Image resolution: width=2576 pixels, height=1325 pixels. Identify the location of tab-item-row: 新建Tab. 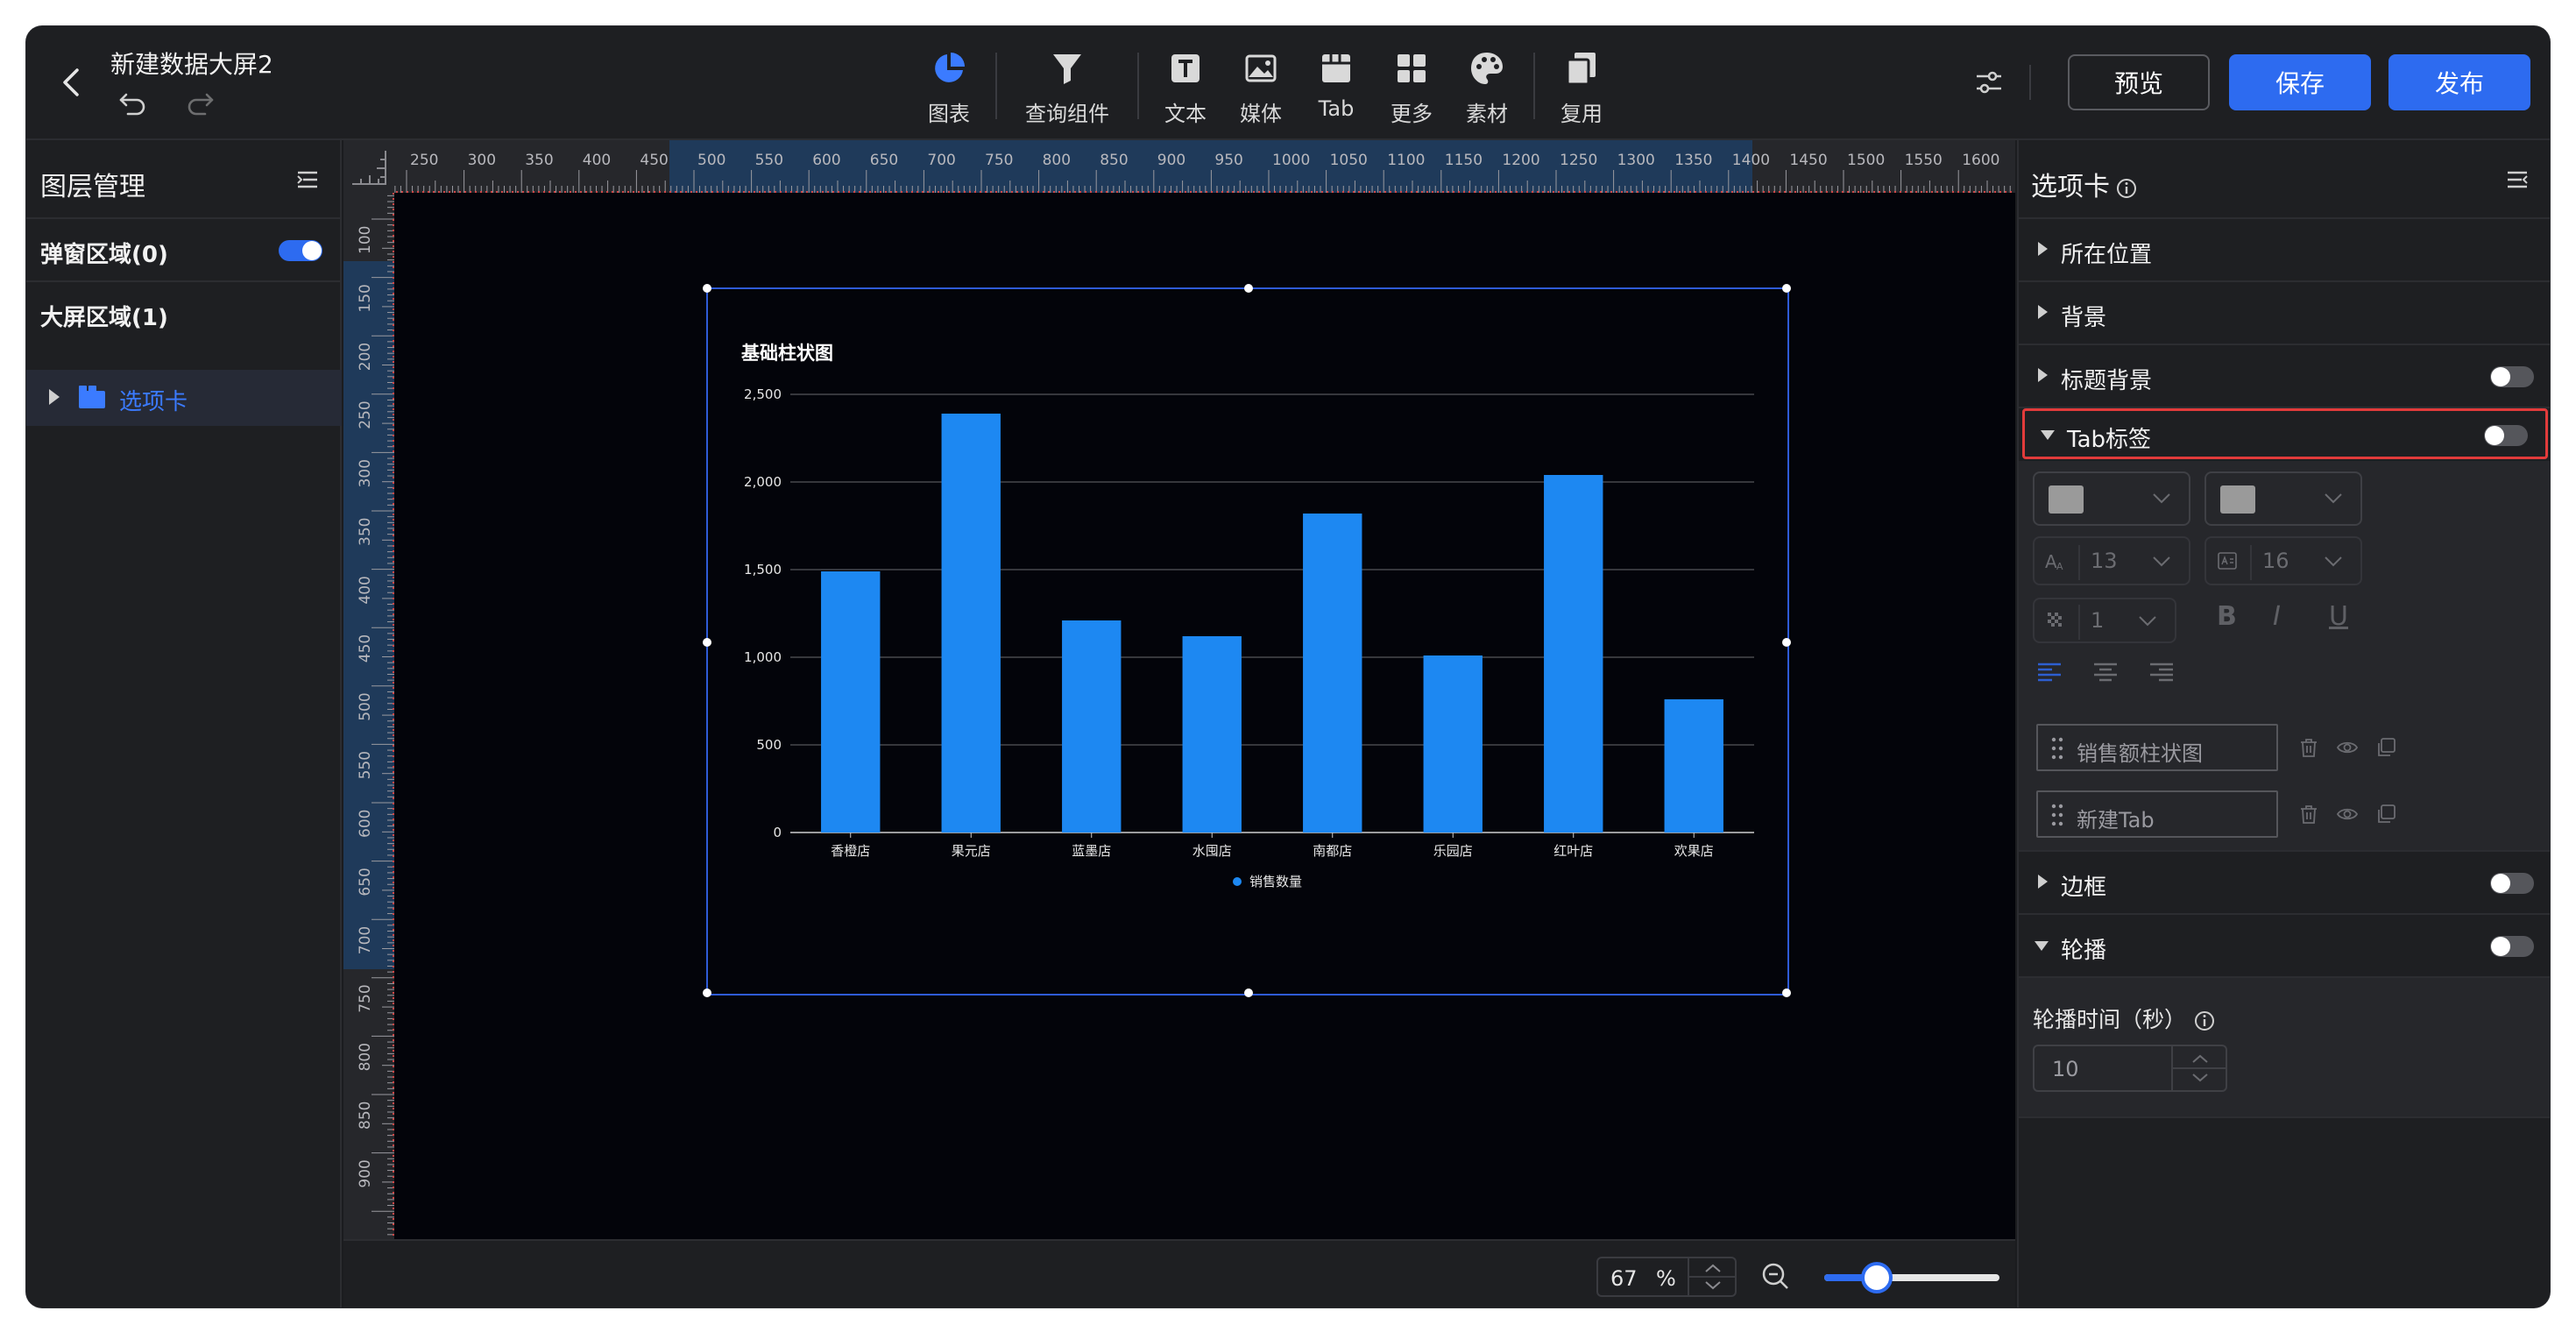
(2157, 814).